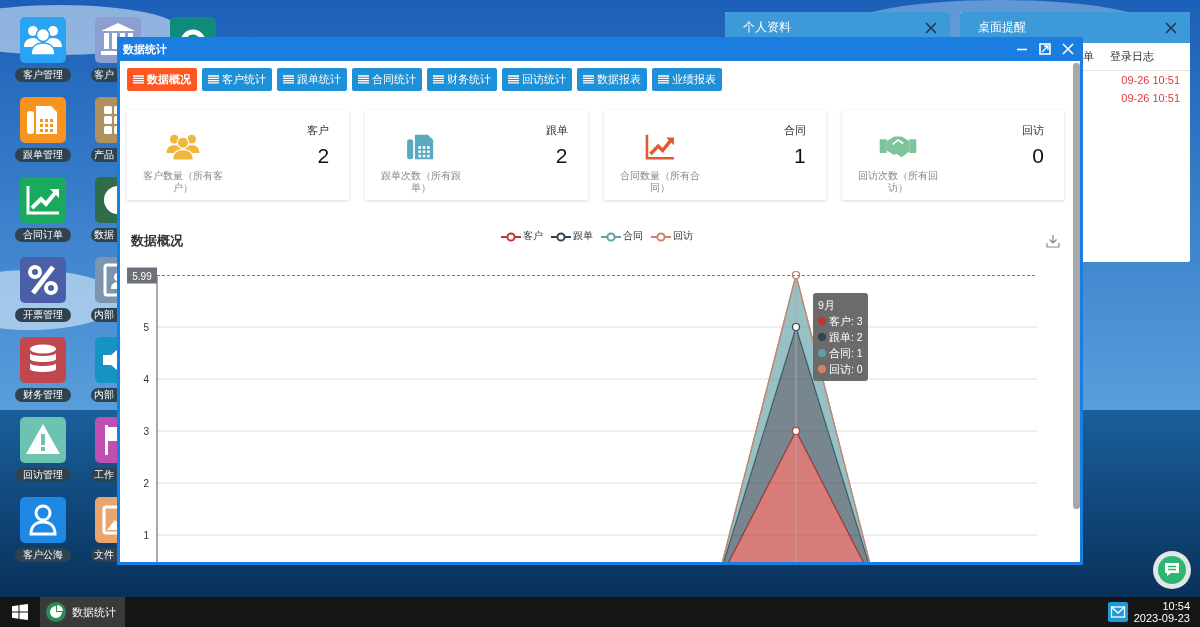 This screenshot has width=1200, height=627. Describe the element at coordinates (659, 182) in the screenshot. I see `card-description: 合同数量（所有合同）` at that location.